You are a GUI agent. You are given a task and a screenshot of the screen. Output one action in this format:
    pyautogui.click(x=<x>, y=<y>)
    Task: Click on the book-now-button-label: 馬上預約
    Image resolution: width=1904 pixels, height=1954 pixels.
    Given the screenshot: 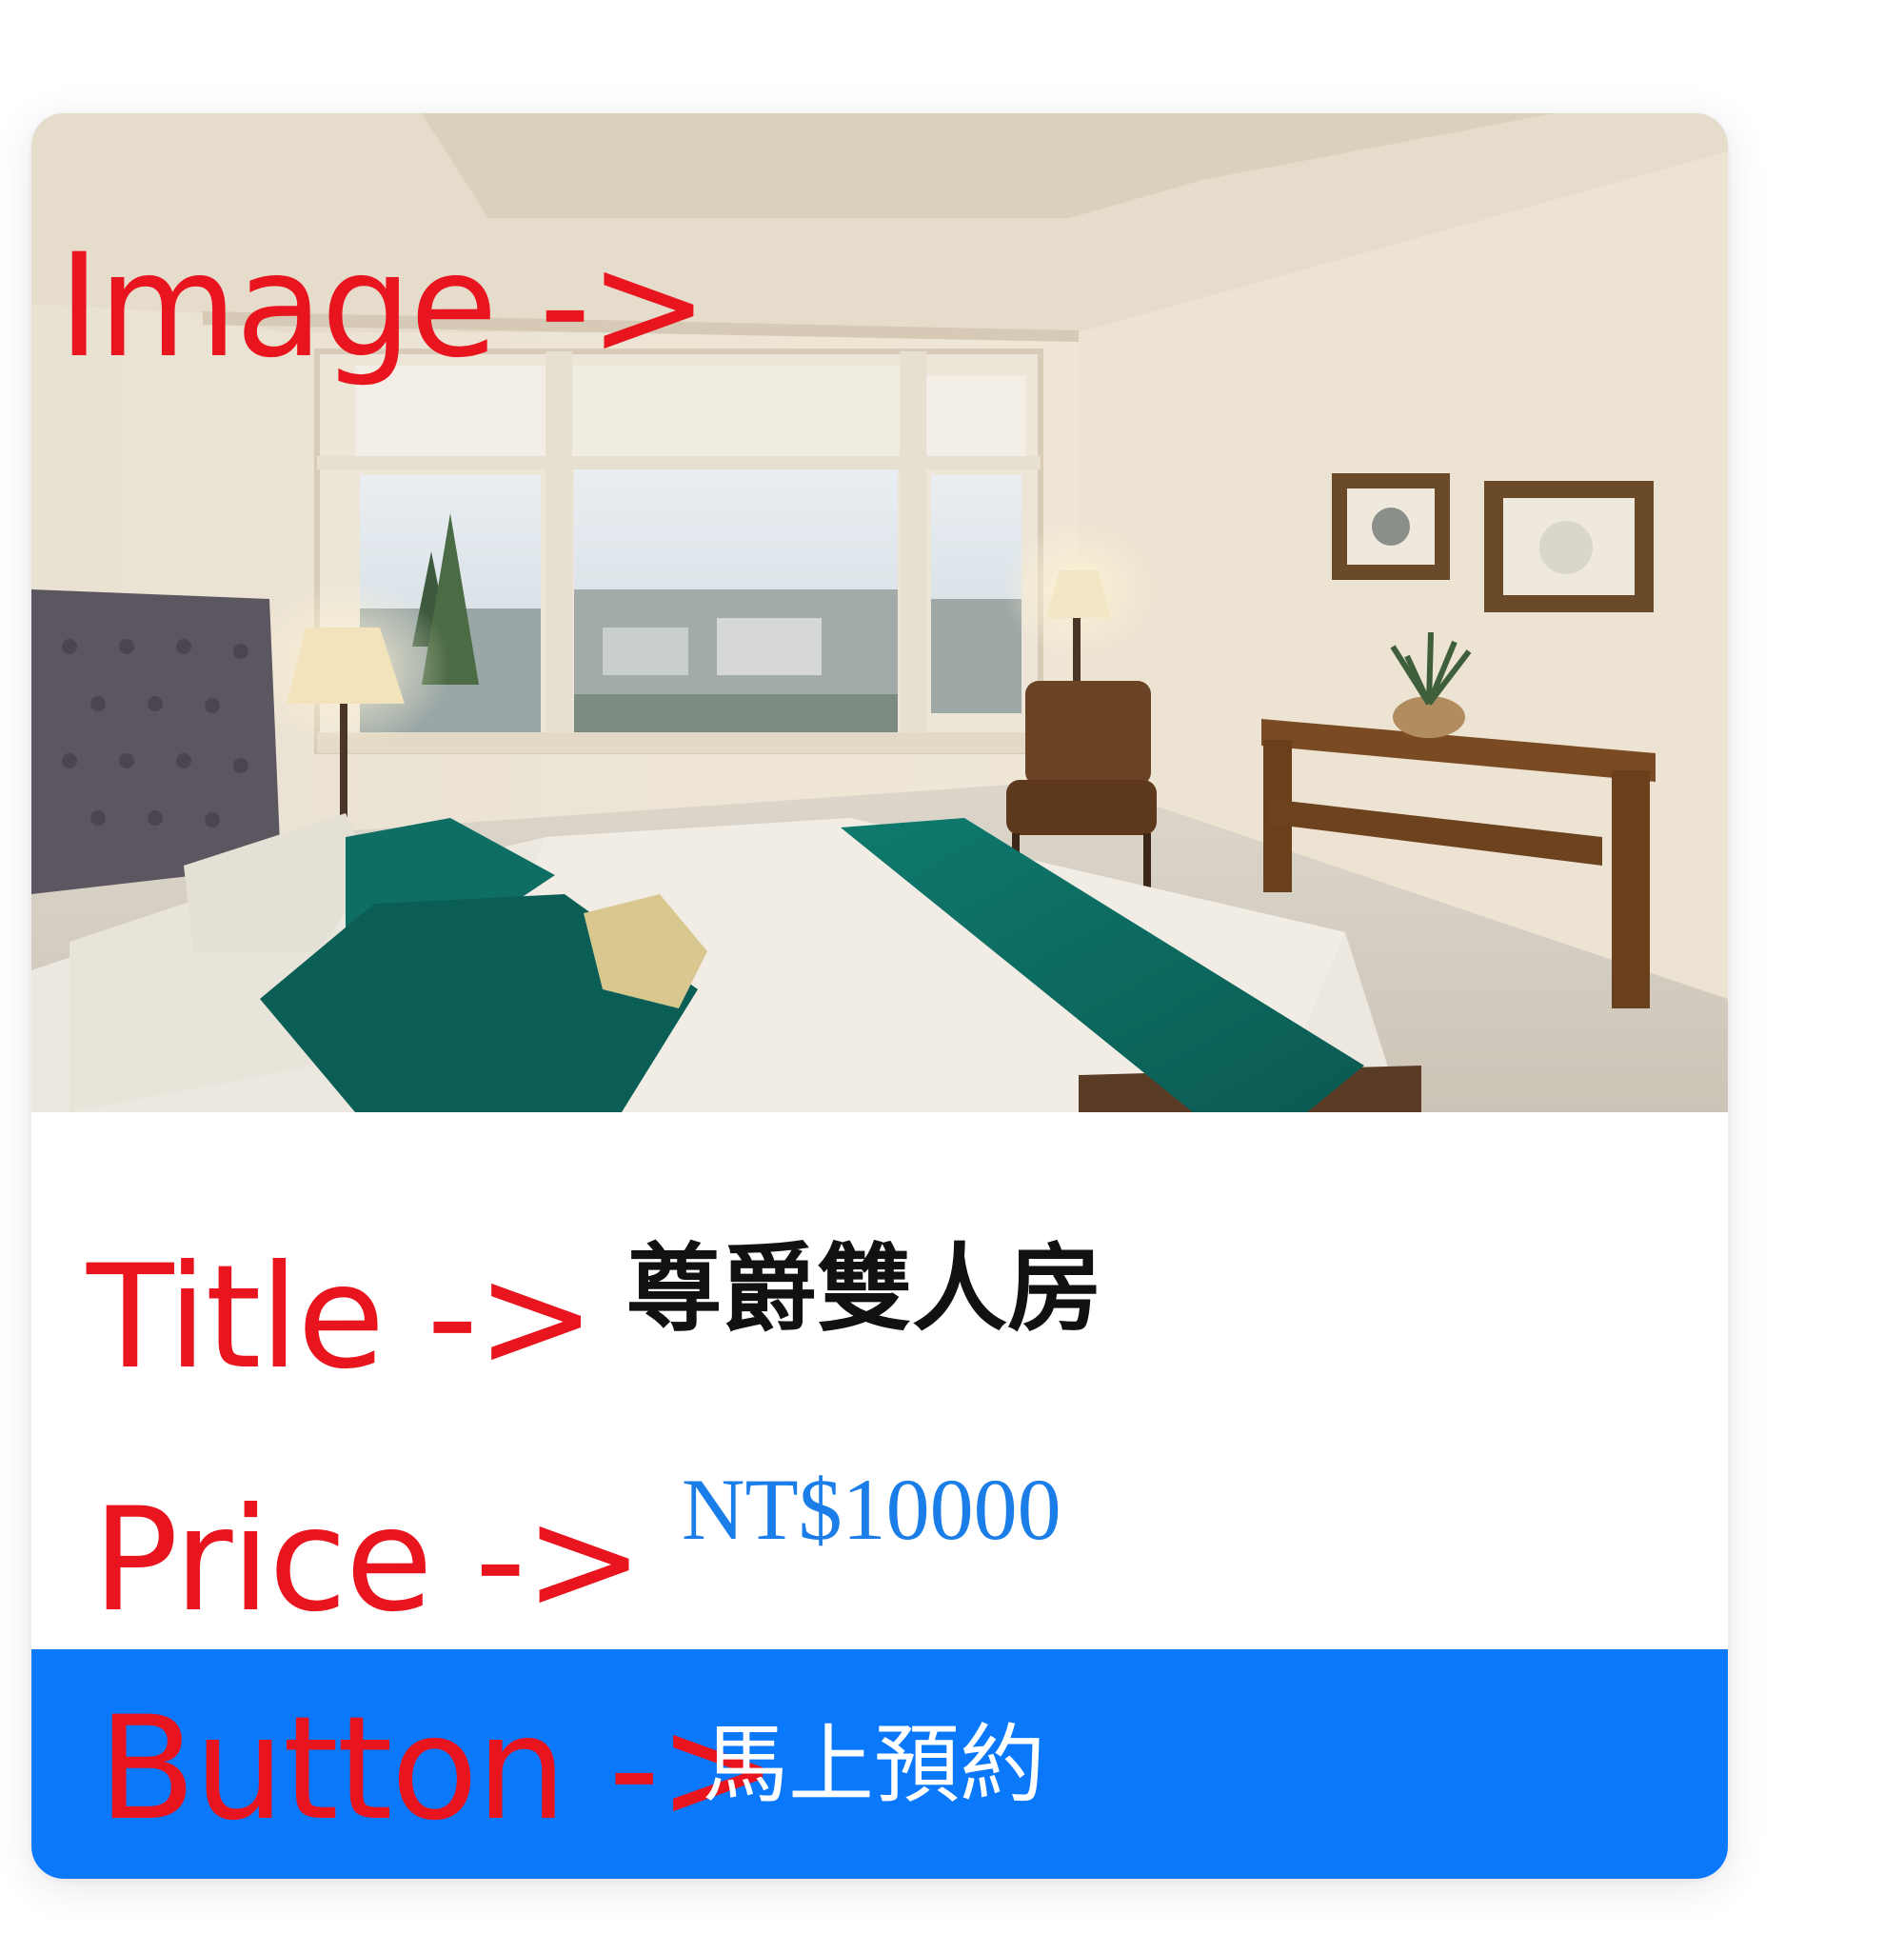 What is the action you would take?
    pyautogui.click(x=874, y=1765)
    